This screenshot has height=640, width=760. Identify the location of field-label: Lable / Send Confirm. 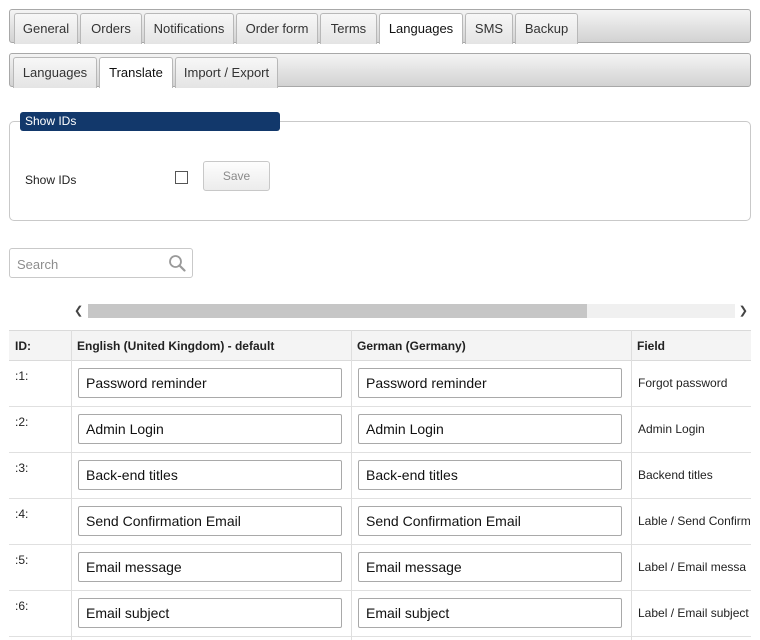
(694, 521).